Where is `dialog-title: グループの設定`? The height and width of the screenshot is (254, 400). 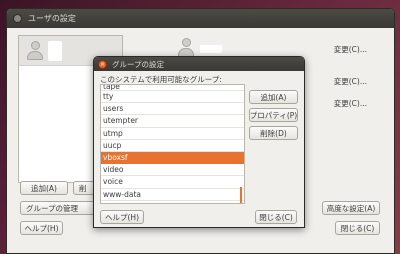
dialog-title: グループの設定 is located at coordinates (138, 64).